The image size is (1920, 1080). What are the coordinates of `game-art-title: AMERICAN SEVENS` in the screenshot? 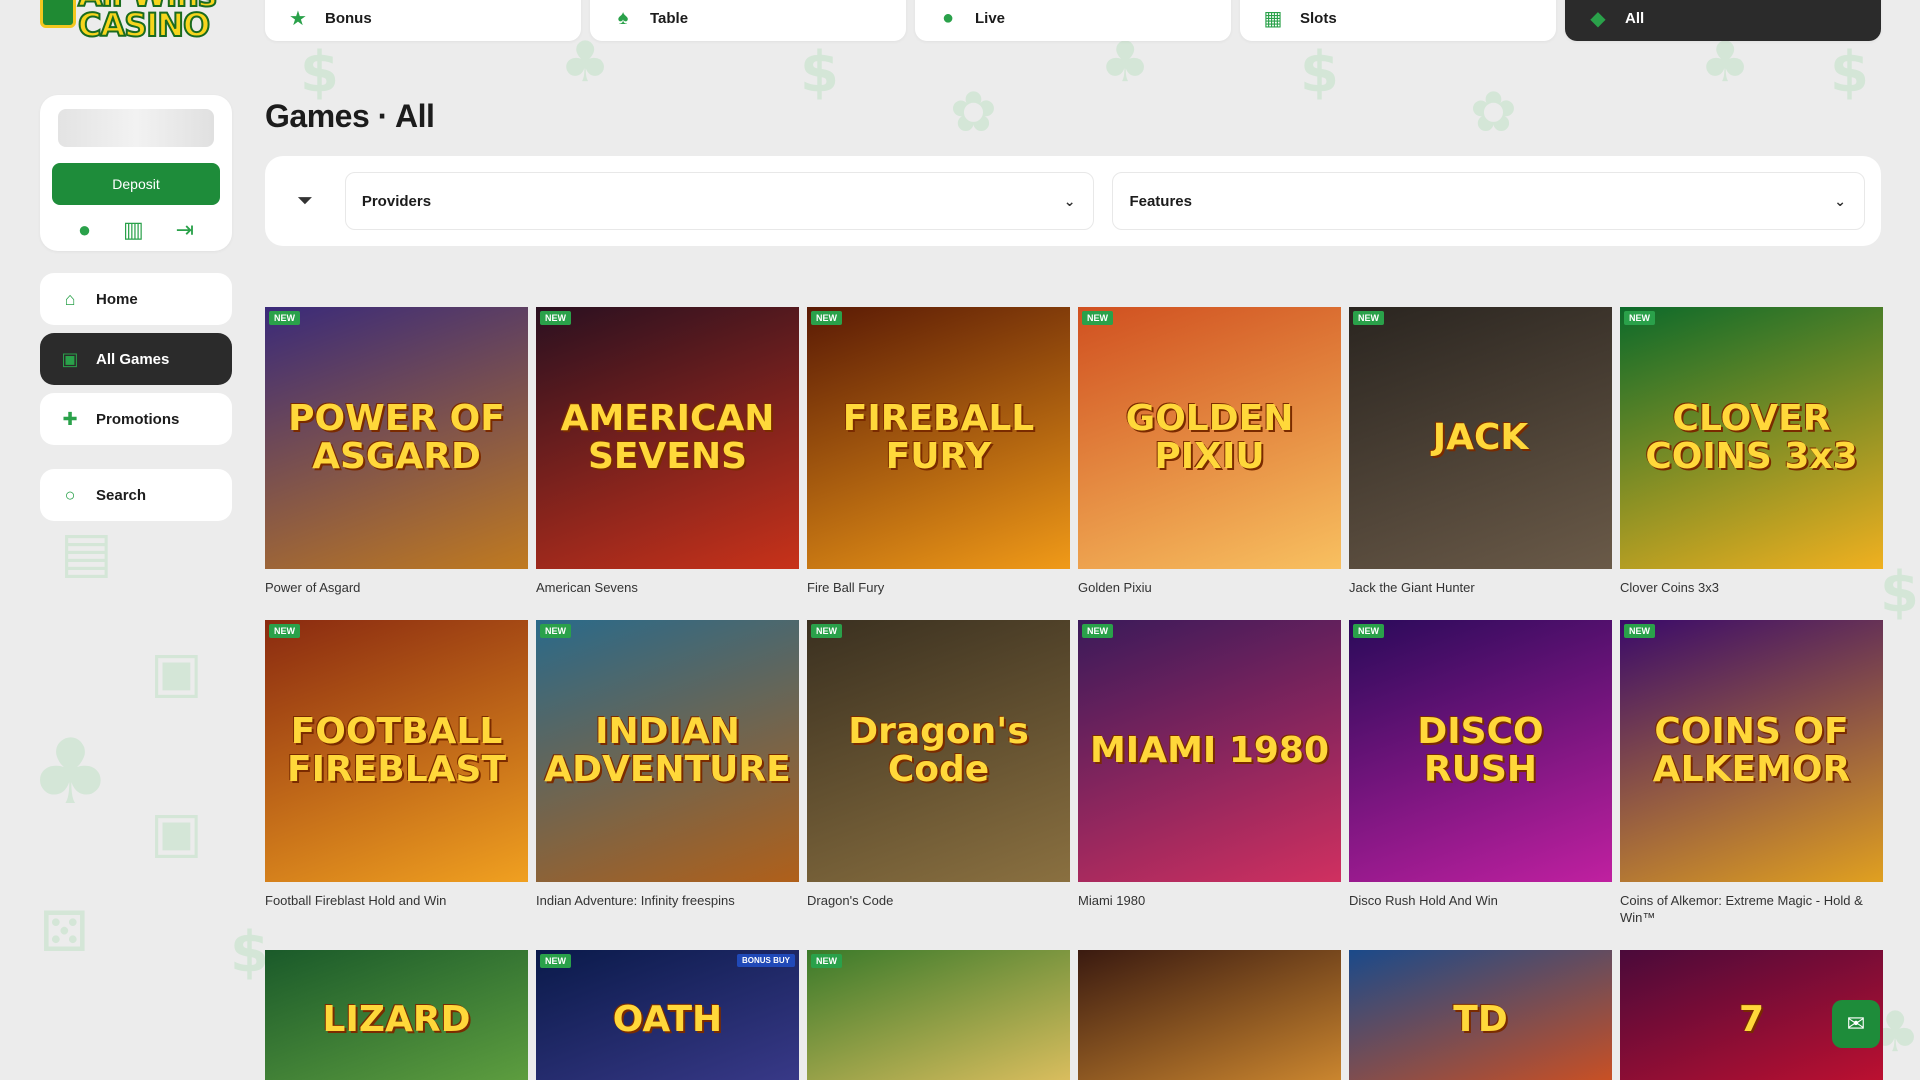 It's located at (667, 437).